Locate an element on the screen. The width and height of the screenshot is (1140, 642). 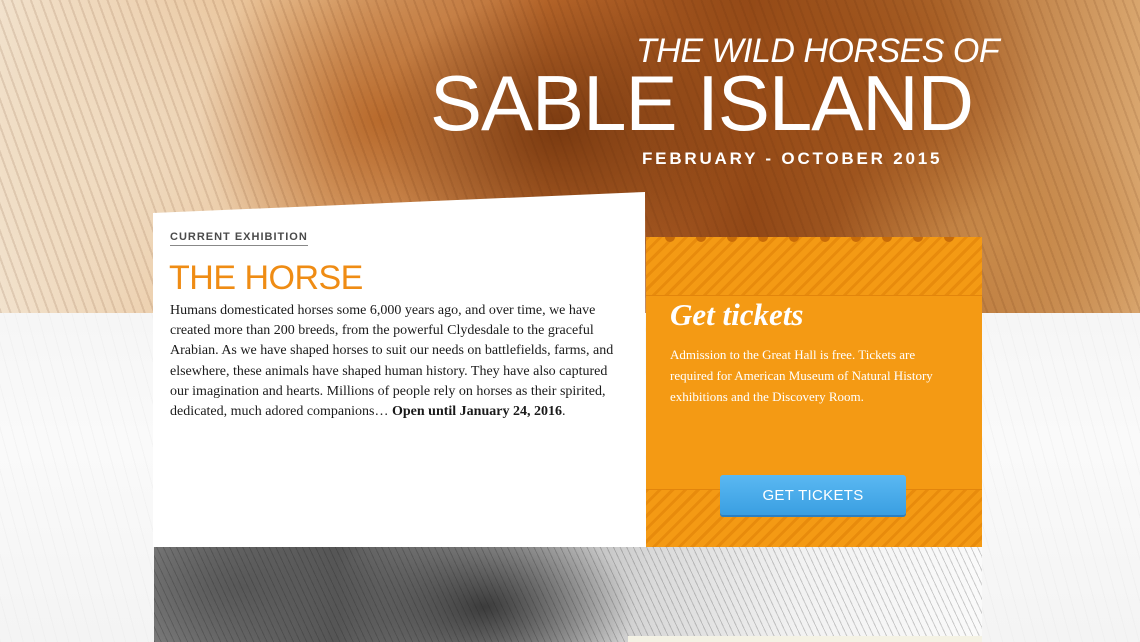
ticket-divider-top is located at coordinates (814, 295).